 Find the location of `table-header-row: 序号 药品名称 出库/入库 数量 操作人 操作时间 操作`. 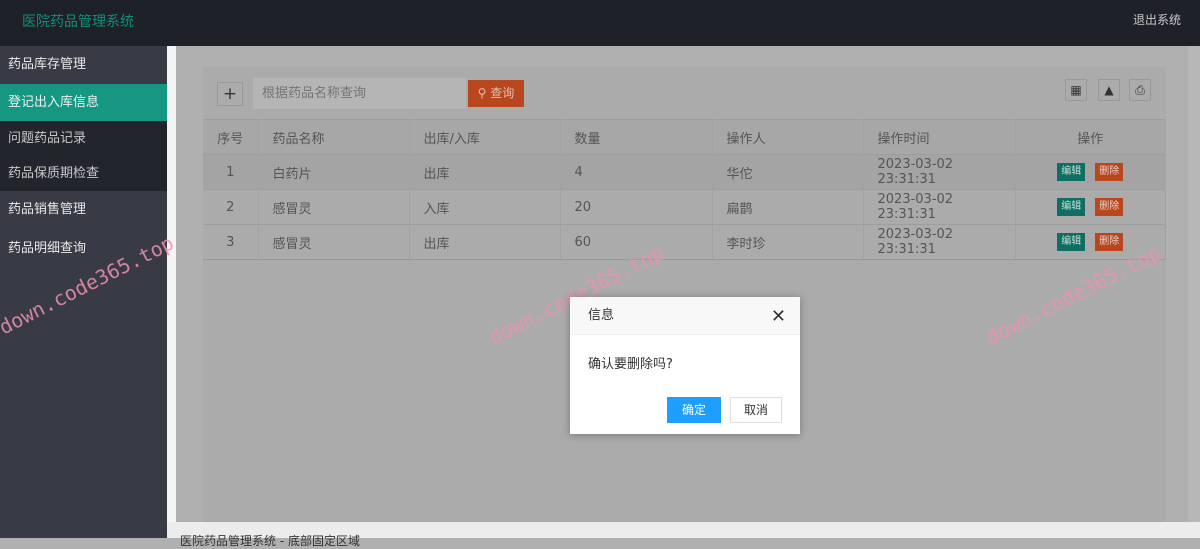

table-header-row: 序号 药品名称 出库/入库 数量 操作人 操作时间 操作 is located at coordinates (684, 137).